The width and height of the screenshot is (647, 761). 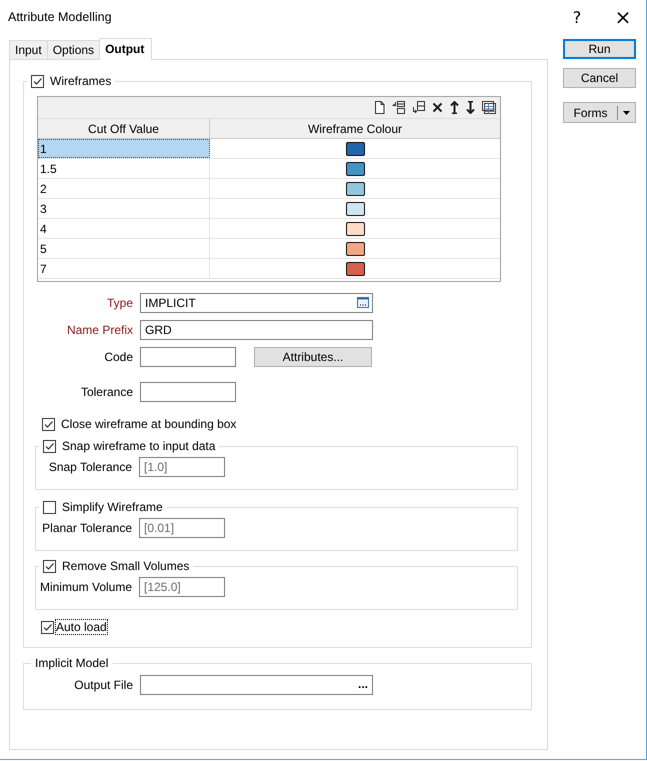 What do you see at coordinates (119, 303) in the screenshot?
I see `field-label: Type` at bounding box center [119, 303].